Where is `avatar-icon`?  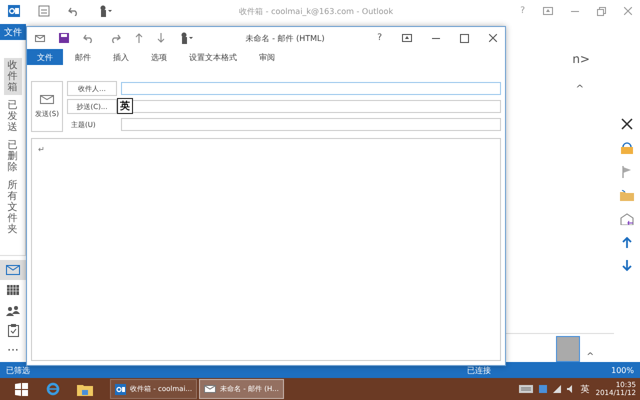
avatar-icon is located at coordinates (568, 349).